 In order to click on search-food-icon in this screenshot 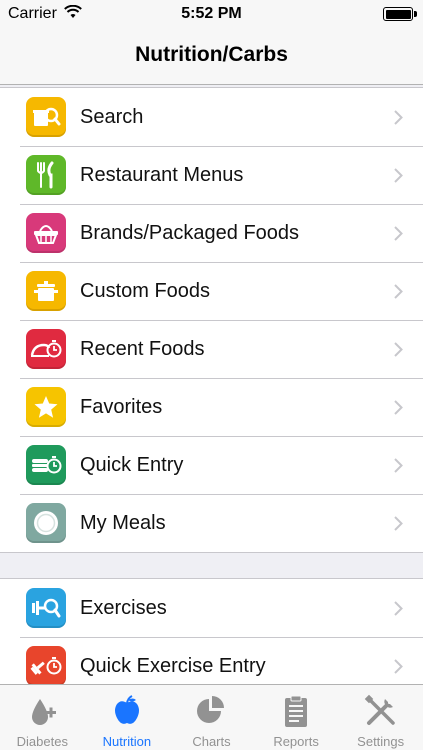, I will do `click(46, 117)`.